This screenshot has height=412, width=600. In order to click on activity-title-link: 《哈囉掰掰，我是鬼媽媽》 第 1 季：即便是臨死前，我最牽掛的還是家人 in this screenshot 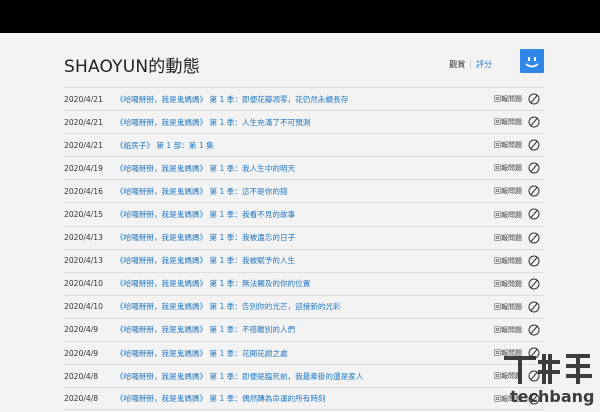, I will do `click(239, 376)`.